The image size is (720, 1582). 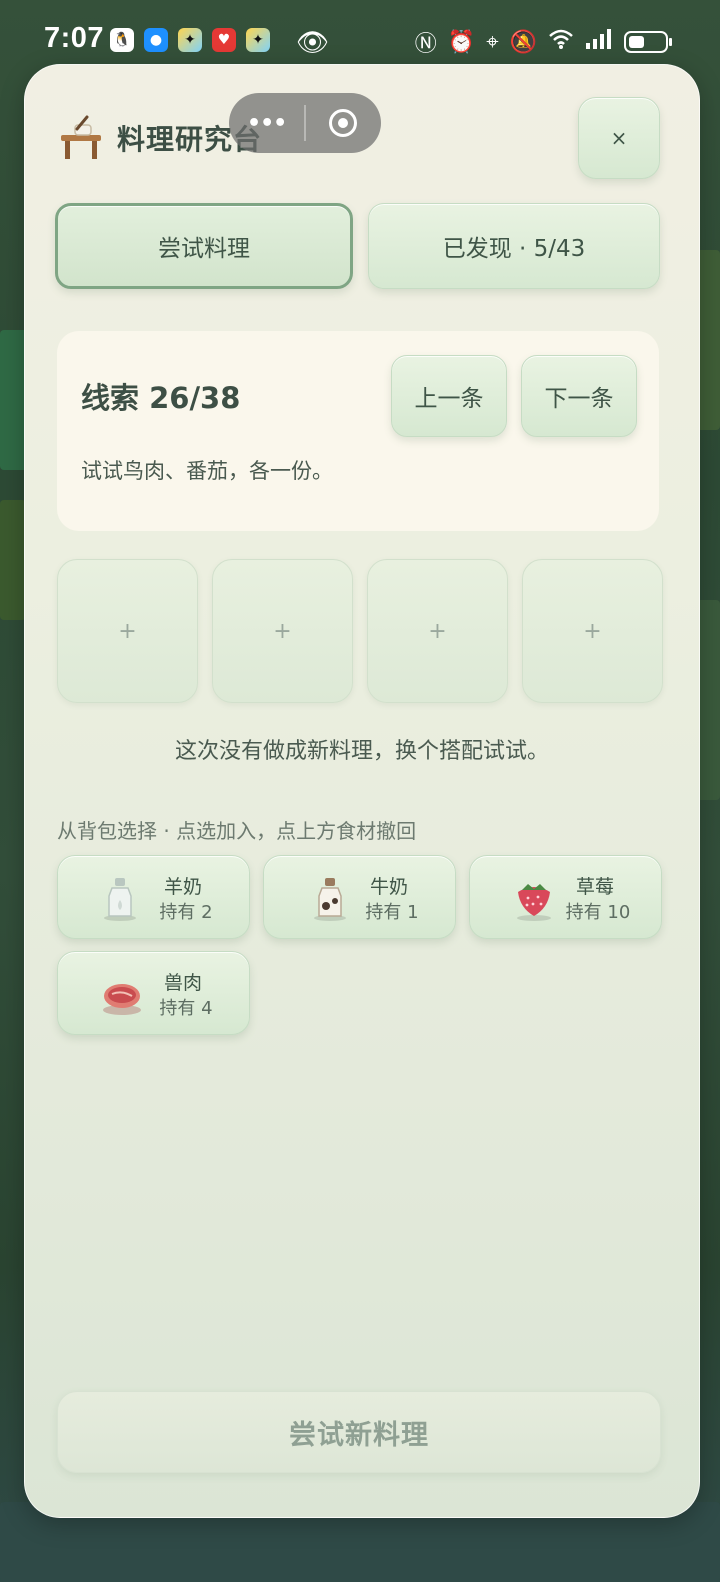 I want to click on nfc-icon: Ⓝ, so click(x=425, y=44).